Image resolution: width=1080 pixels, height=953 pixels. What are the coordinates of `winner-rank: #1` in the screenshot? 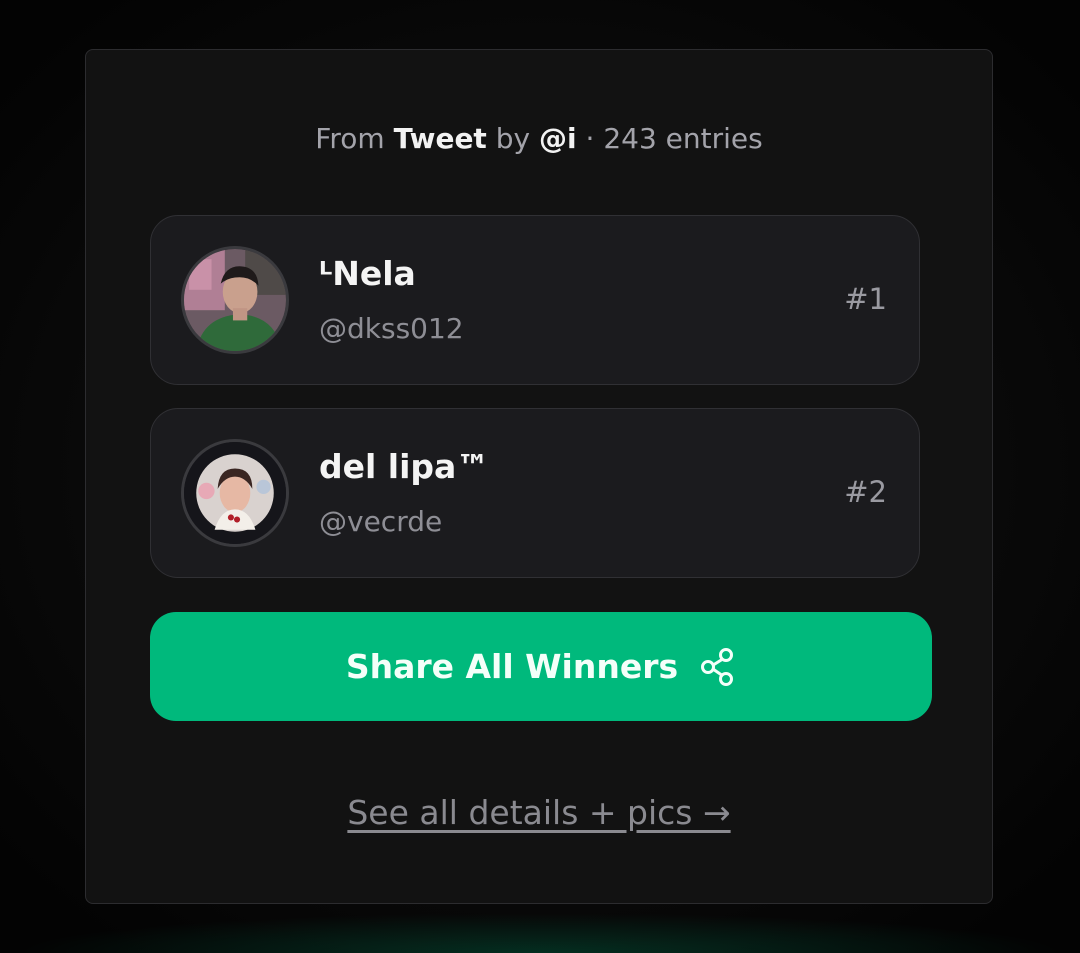 It's located at (865, 299).